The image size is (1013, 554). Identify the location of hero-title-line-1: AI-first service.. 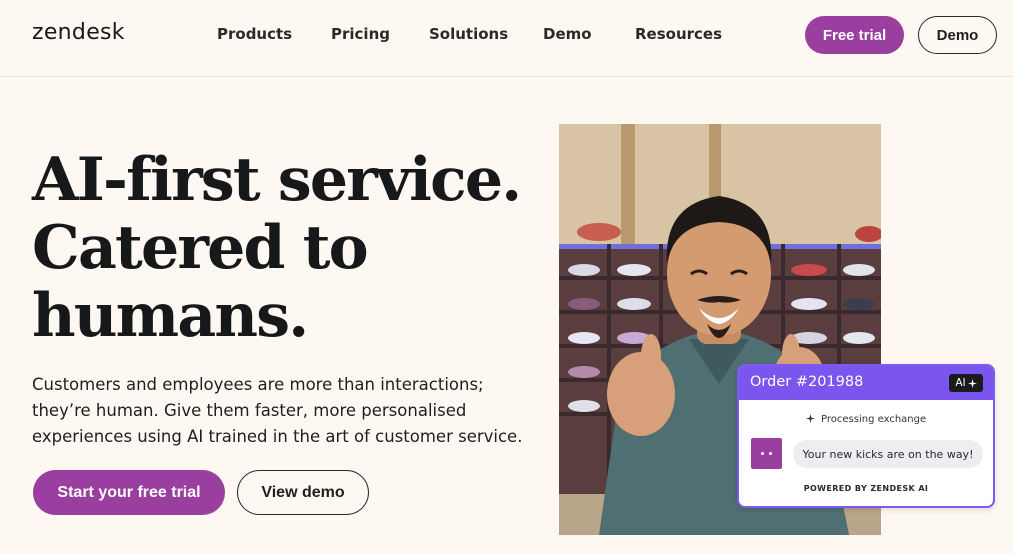
(277, 180).